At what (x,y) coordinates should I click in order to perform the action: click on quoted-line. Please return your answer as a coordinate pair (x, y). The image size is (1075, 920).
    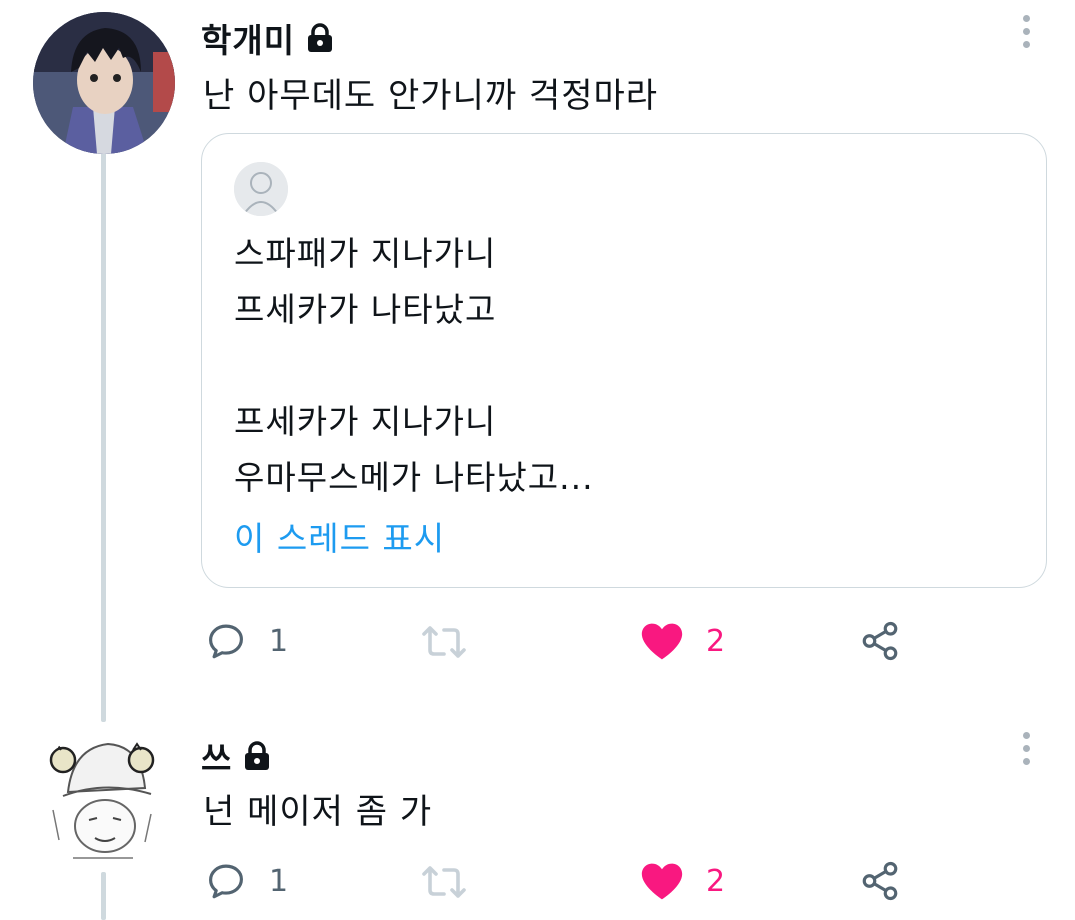
    Looking at the image, I should click on (414, 366).